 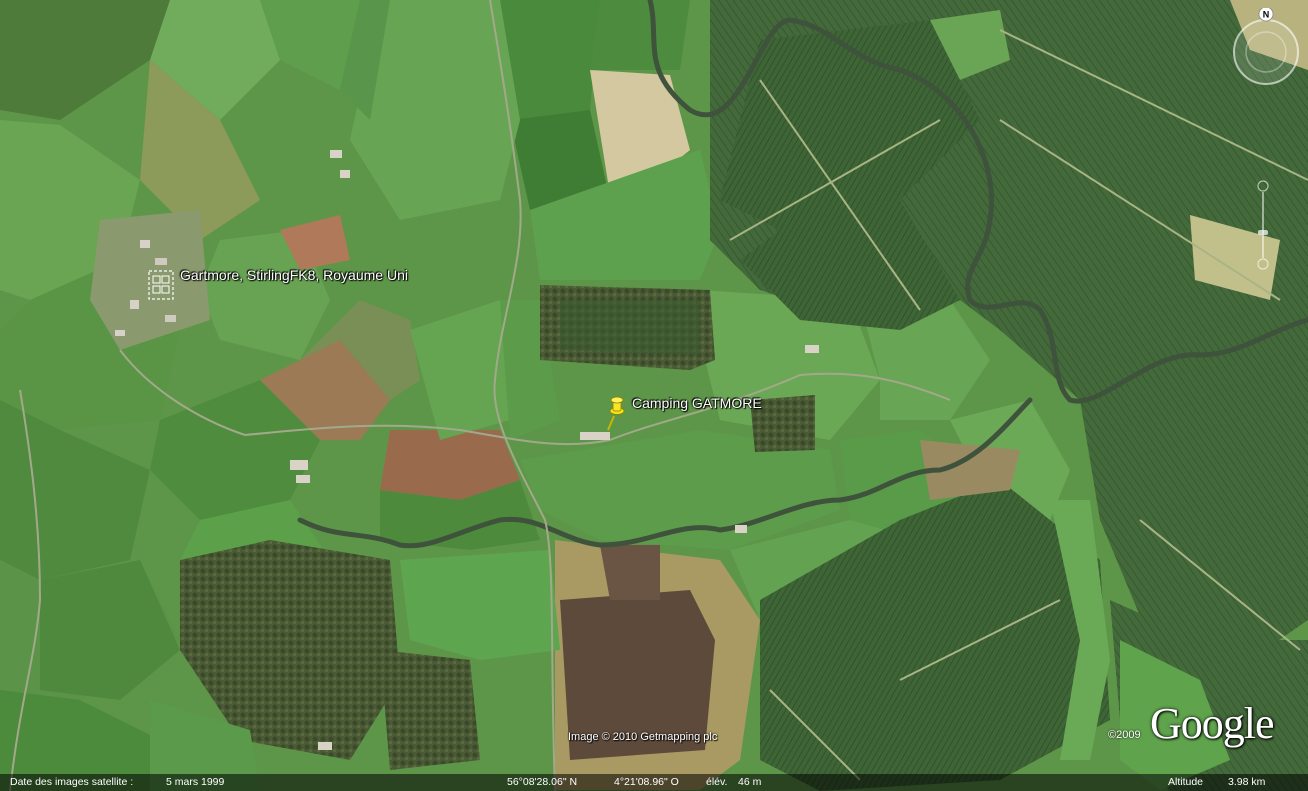 I want to click on google-logo: Google, so click(x=1212, y=723).